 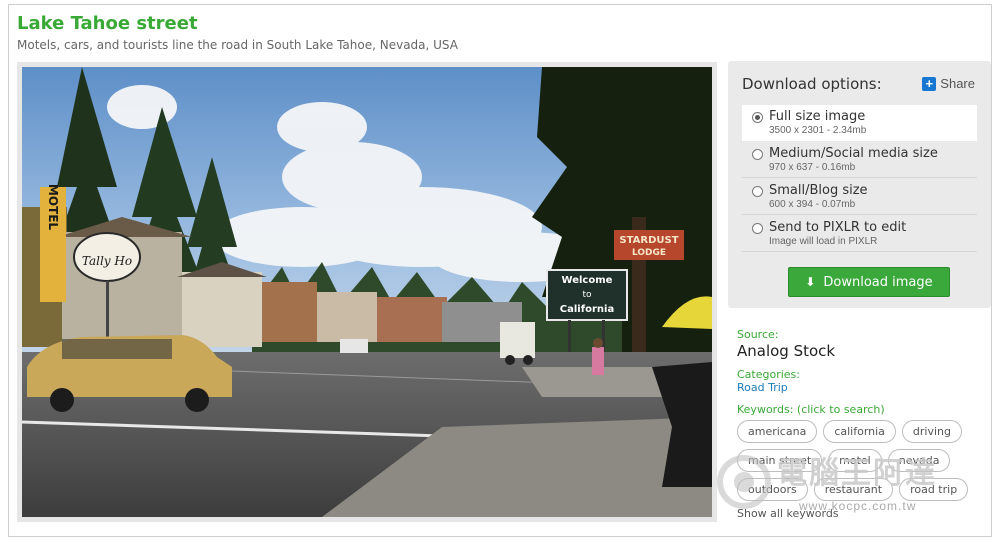 What do you see at coordinates (757, 117) in the screenshot?
I see `radio-full-size` at bounding box center [757, 117].